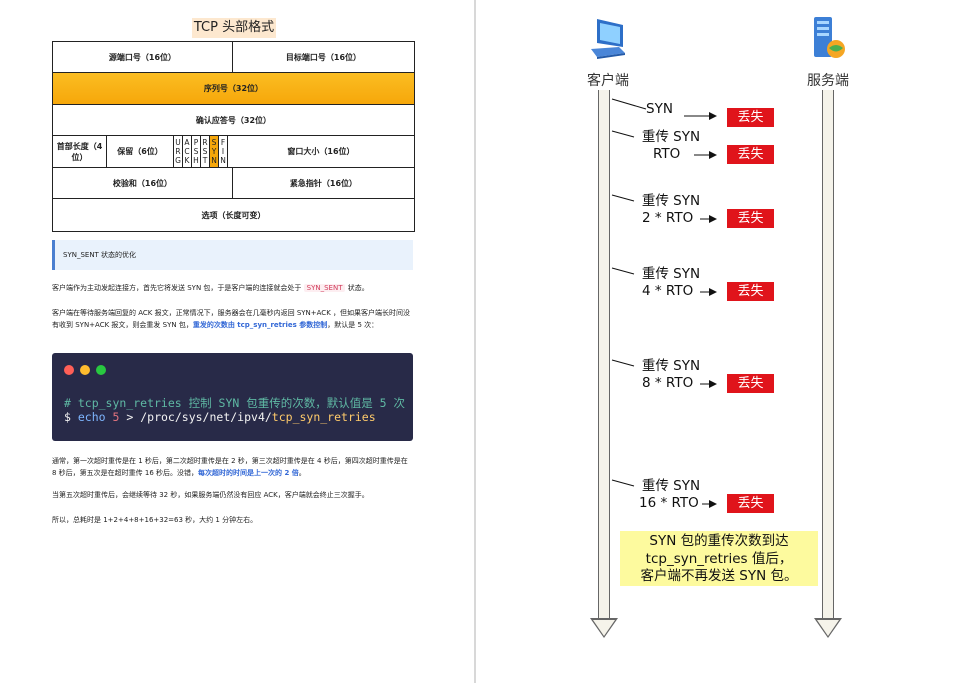  What do you see at coordinates (323, 57) in the screenshot?
I see `dst-port-field: 目标端口号（16位）` at bounding box center [323, 57].